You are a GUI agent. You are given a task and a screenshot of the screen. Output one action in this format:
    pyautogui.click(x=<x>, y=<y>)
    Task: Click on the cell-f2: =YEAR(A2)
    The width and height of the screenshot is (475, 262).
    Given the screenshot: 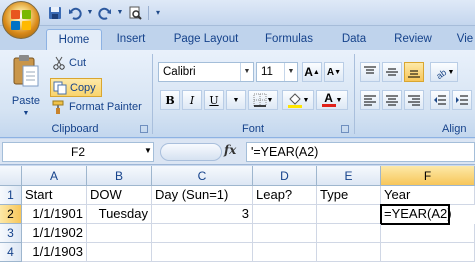 What is the action you would take?
    pyautogui.click(x=416, y=214)
    